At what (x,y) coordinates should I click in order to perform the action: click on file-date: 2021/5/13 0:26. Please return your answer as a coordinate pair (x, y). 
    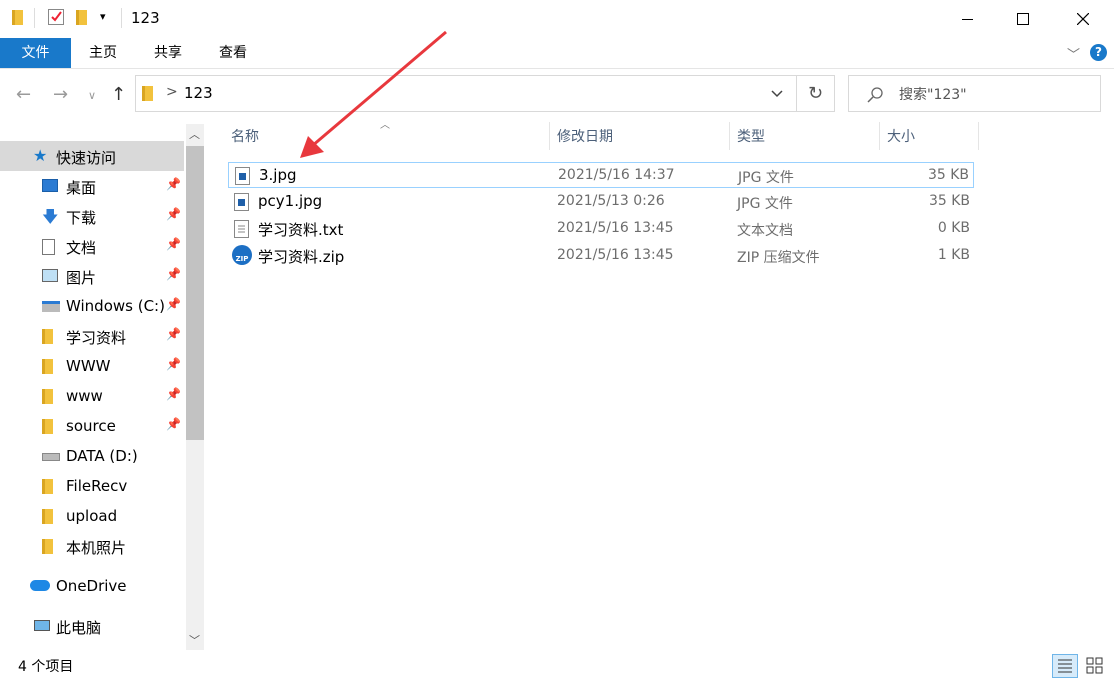
    Looking at the image, I should click on (611, 201).